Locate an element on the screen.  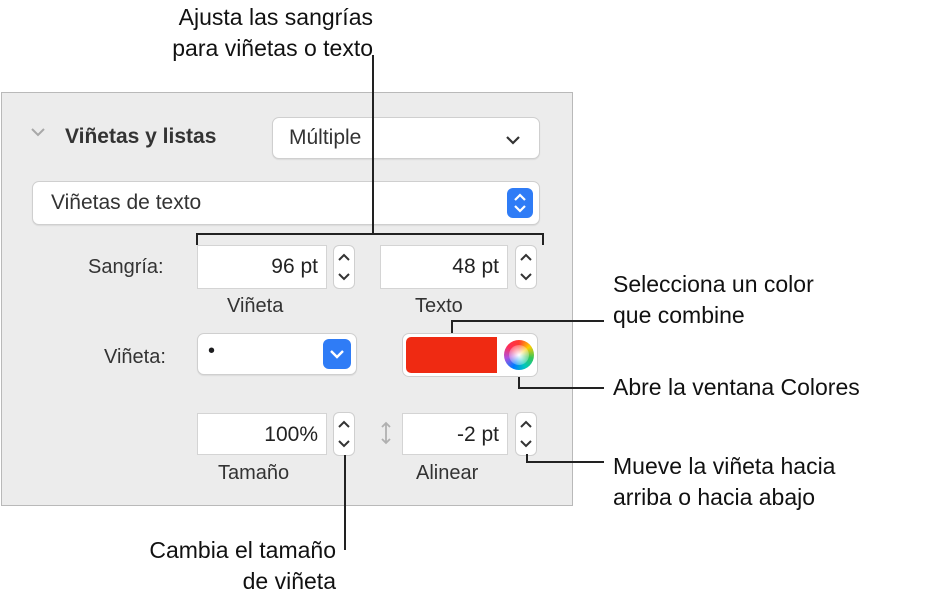
bullet-indent-stepper is located at coordinates (344, 267).